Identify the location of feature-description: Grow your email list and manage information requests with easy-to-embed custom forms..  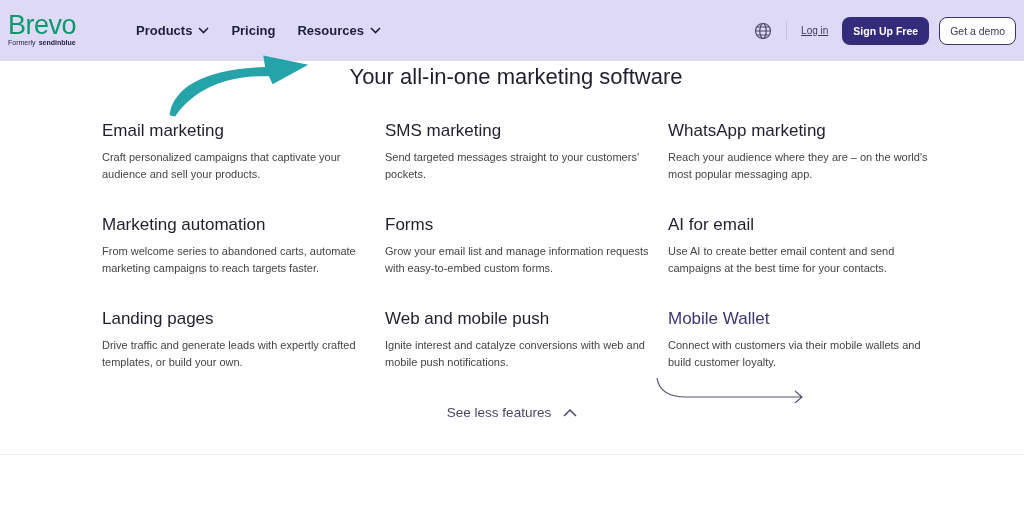
(517, 260).